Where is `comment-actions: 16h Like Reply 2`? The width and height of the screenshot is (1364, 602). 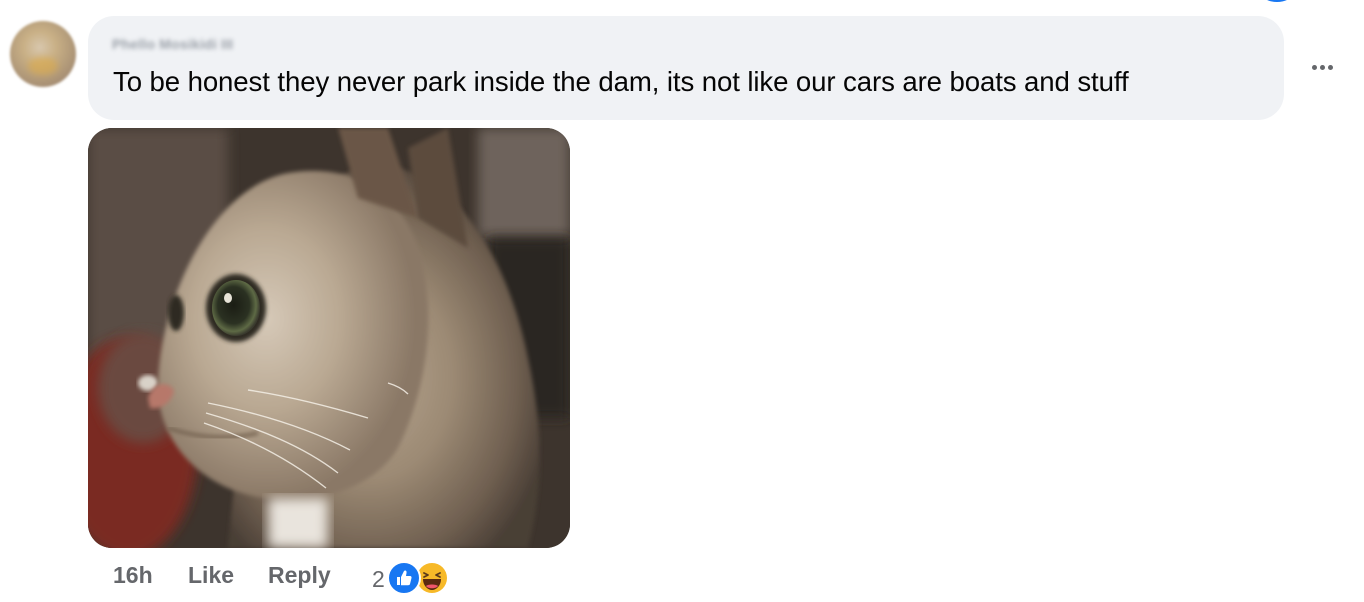
comment-actions: 16h Like Reply 2 is located at coordinates (300, 578).